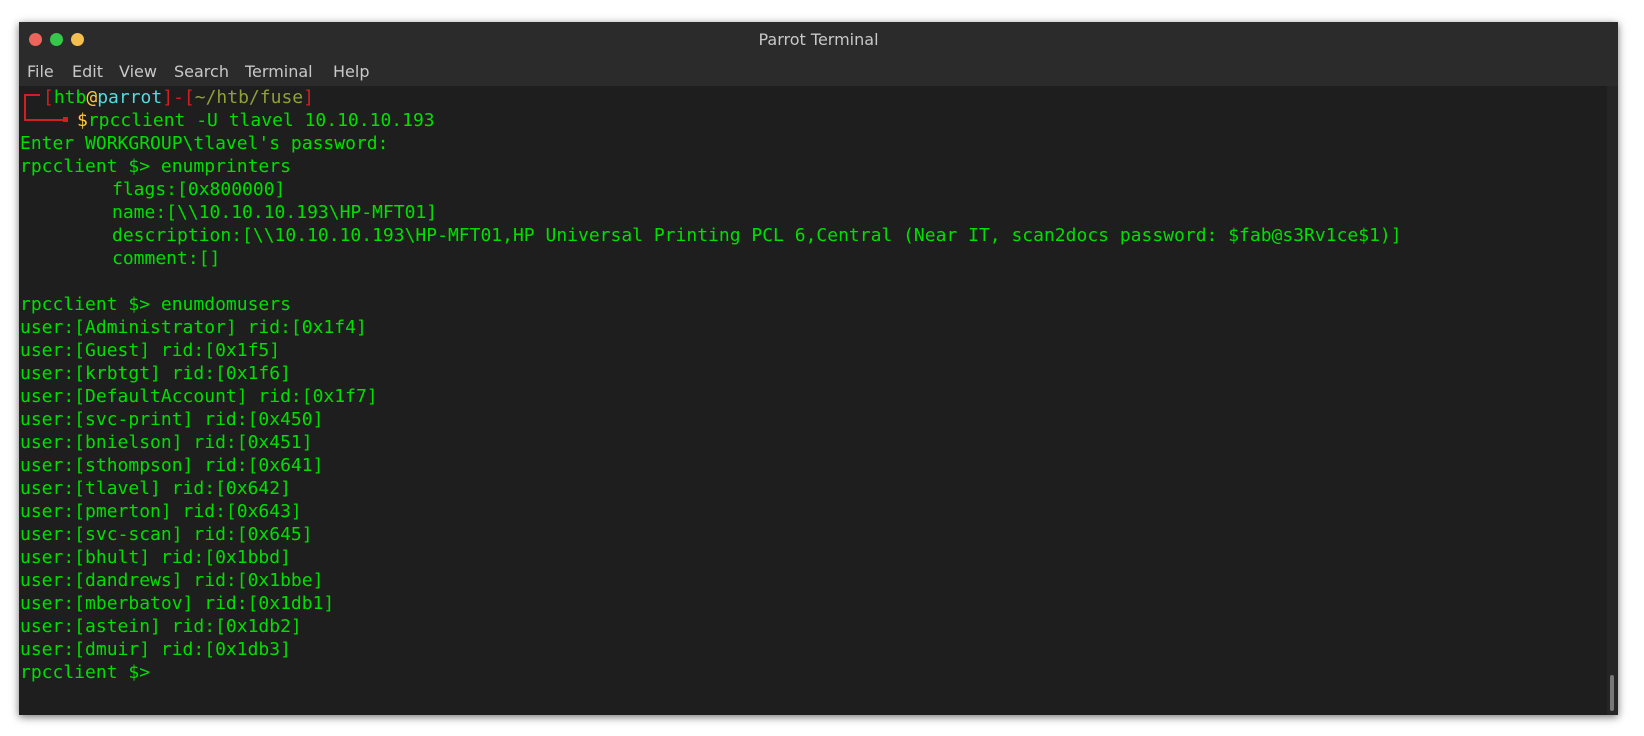  Describe the element at coordinates (130, 97) in the screenshot. I see `prompt-host: parrot` at that location.